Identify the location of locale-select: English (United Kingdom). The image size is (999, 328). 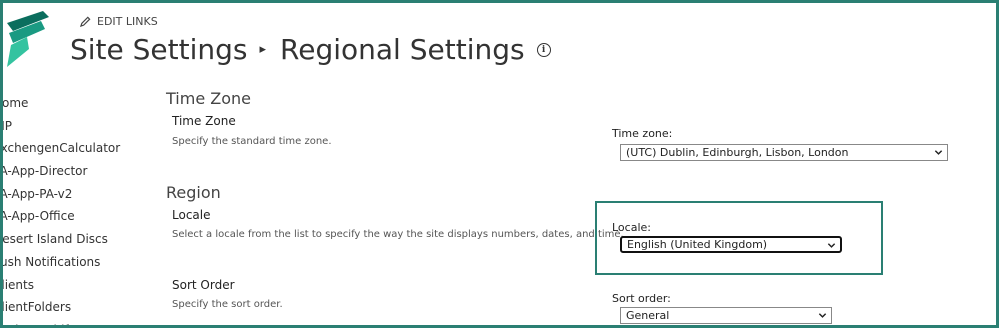
(731, 244).